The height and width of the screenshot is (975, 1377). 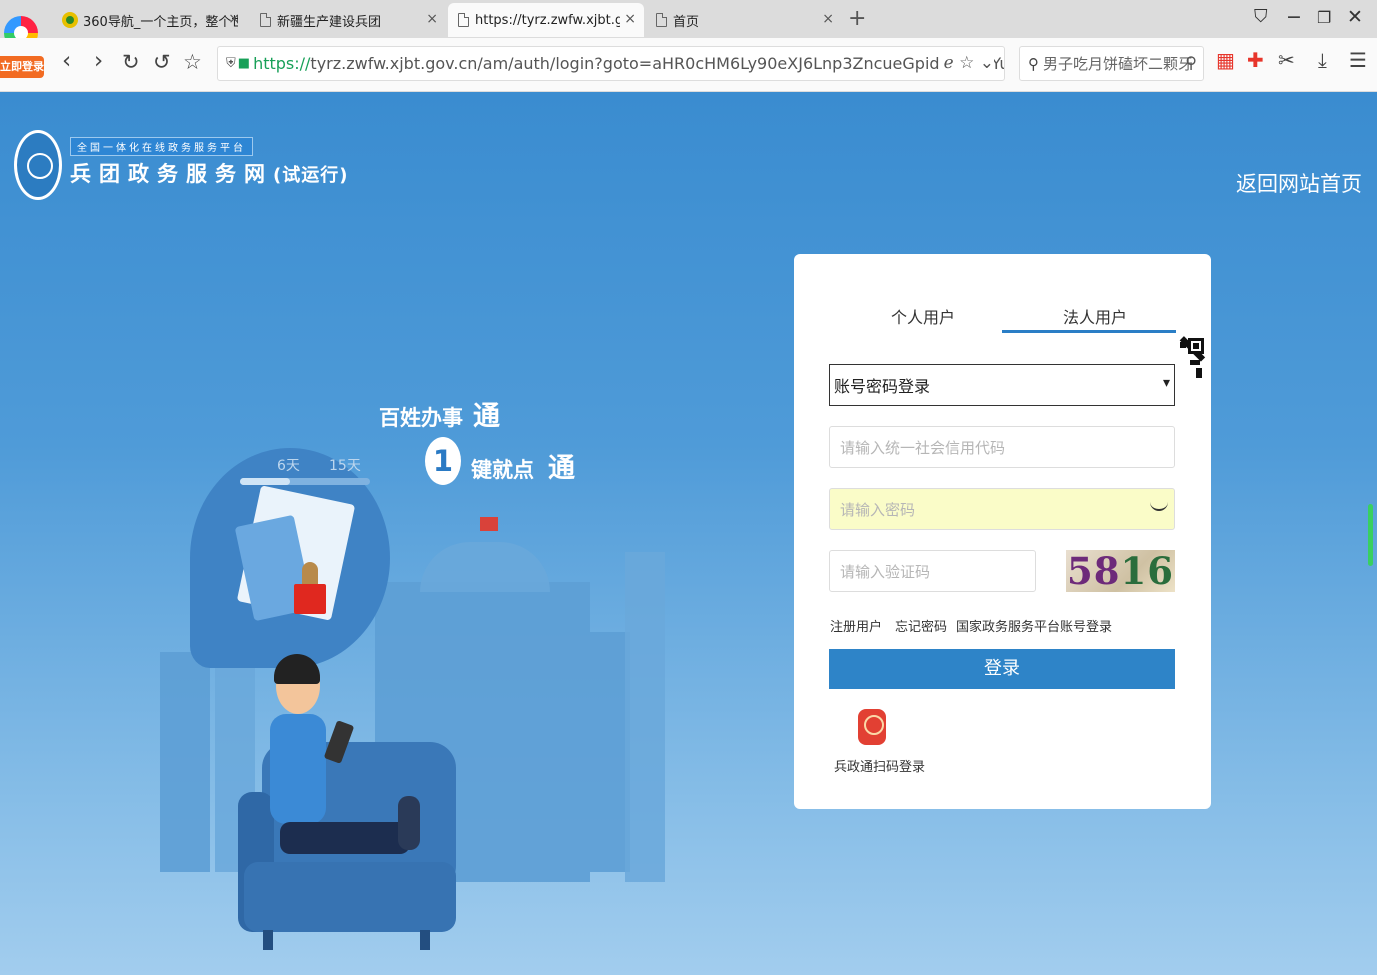 I want to click on days-15-label: 15天, so click(x=345, y=466).